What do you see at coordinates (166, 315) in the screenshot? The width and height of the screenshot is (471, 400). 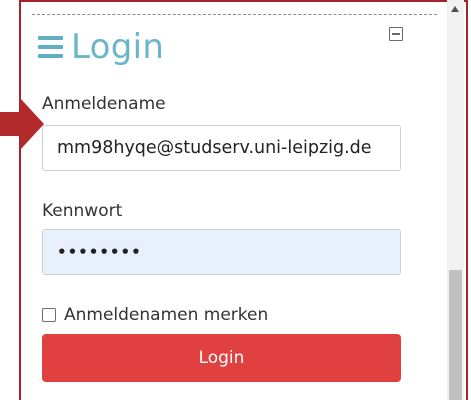 I see `remember-username-label: Anmeldenamen merken` at bounding box center [166, 315].